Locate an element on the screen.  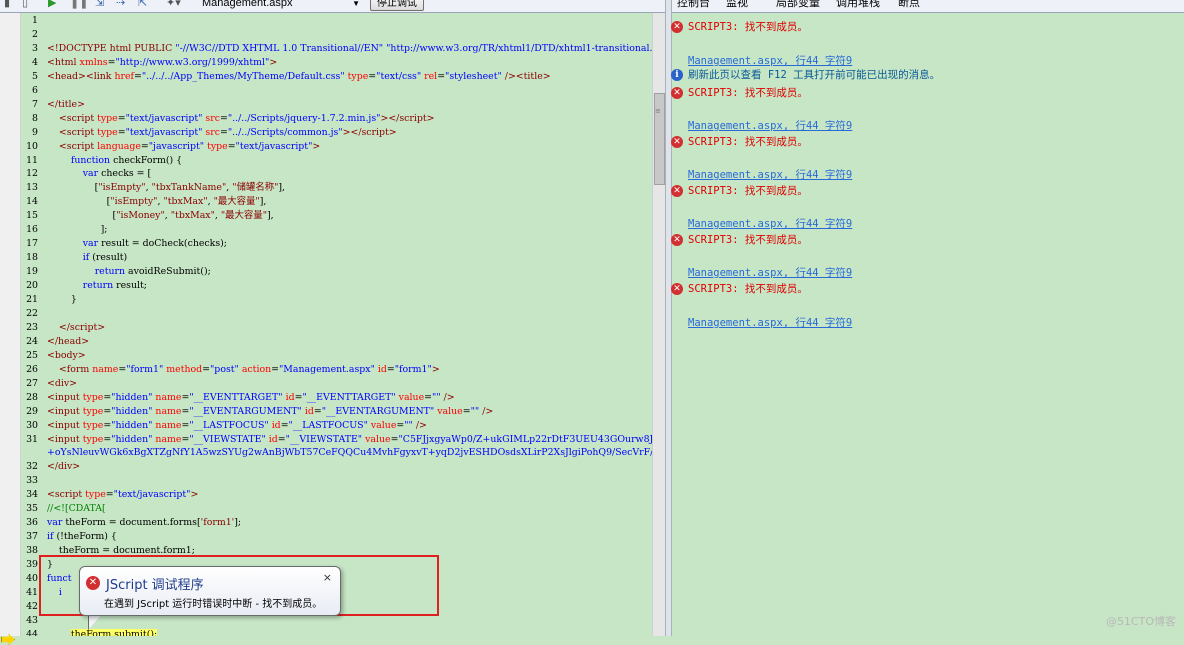
code-line: 1 is located at coordinates (336, 21).